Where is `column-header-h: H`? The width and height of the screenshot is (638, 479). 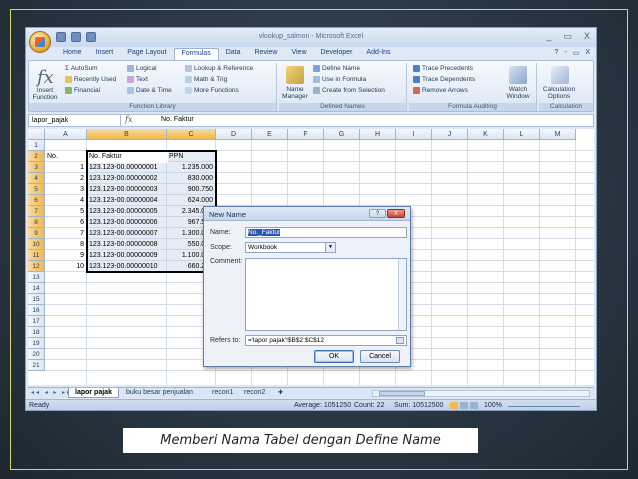 column-header-h: H is located at coordinates (378, 134).